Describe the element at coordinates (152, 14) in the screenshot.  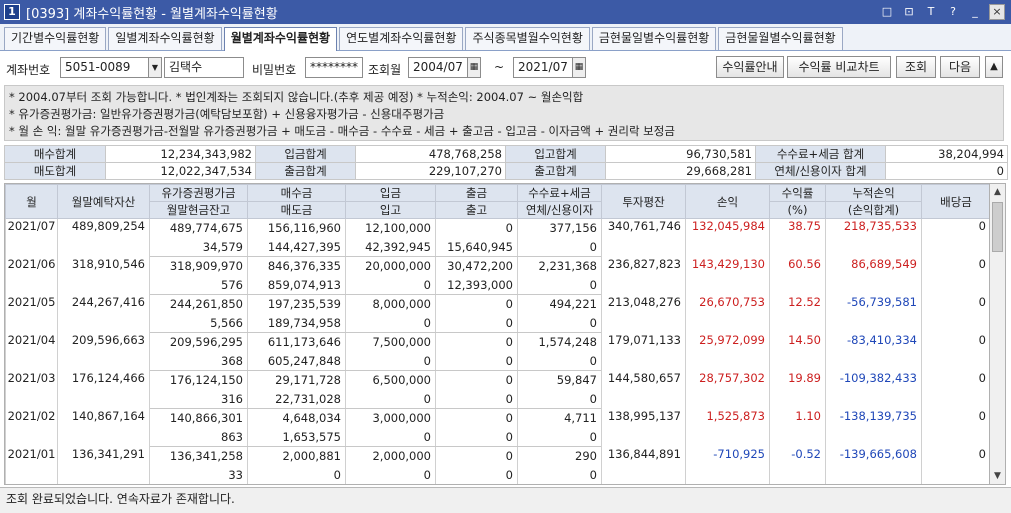
I see `window-title: [0393] 계좌수익률현황 - 월별계좌수익률현황` at that location.